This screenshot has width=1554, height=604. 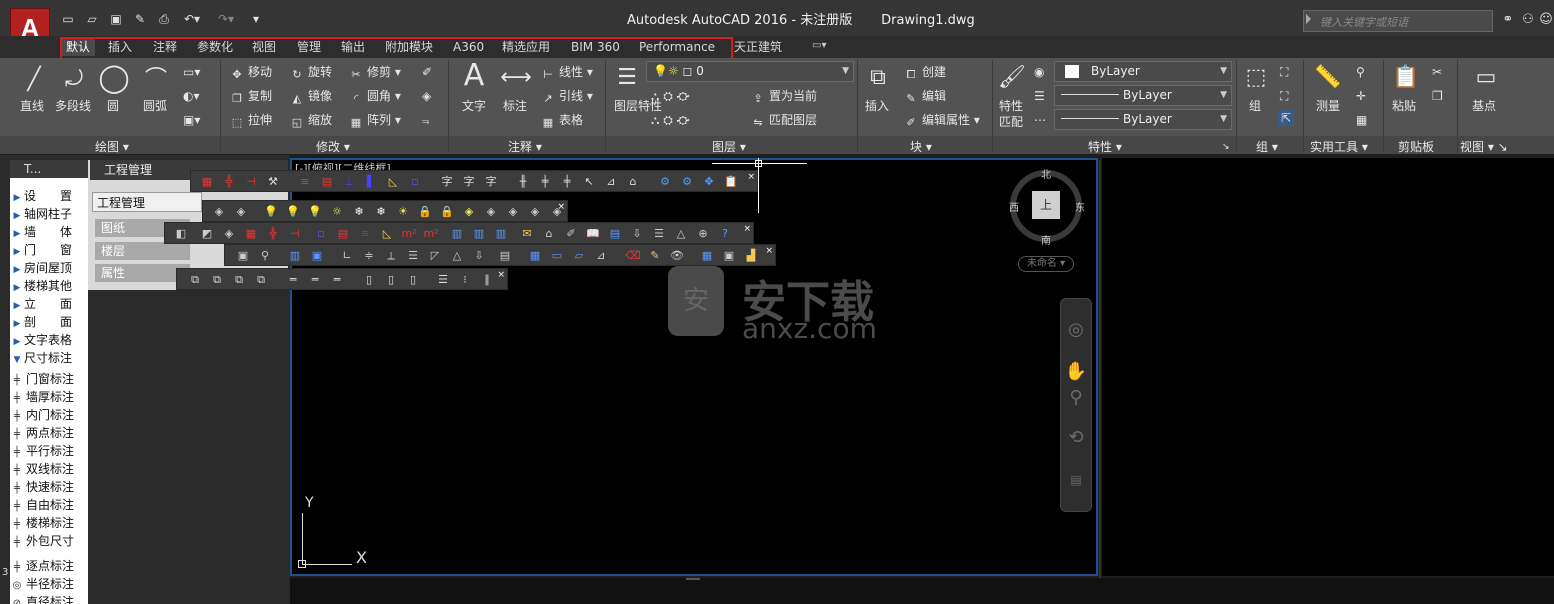 I want to click on door-icon: ▌, so click(x=371, y=181).